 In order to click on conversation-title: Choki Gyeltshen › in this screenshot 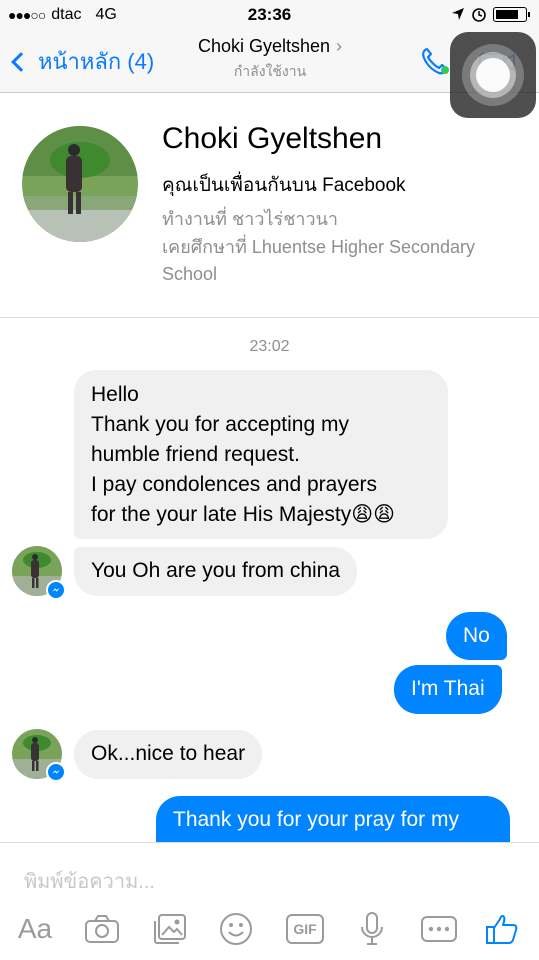, I will do `click(270, 46)`.